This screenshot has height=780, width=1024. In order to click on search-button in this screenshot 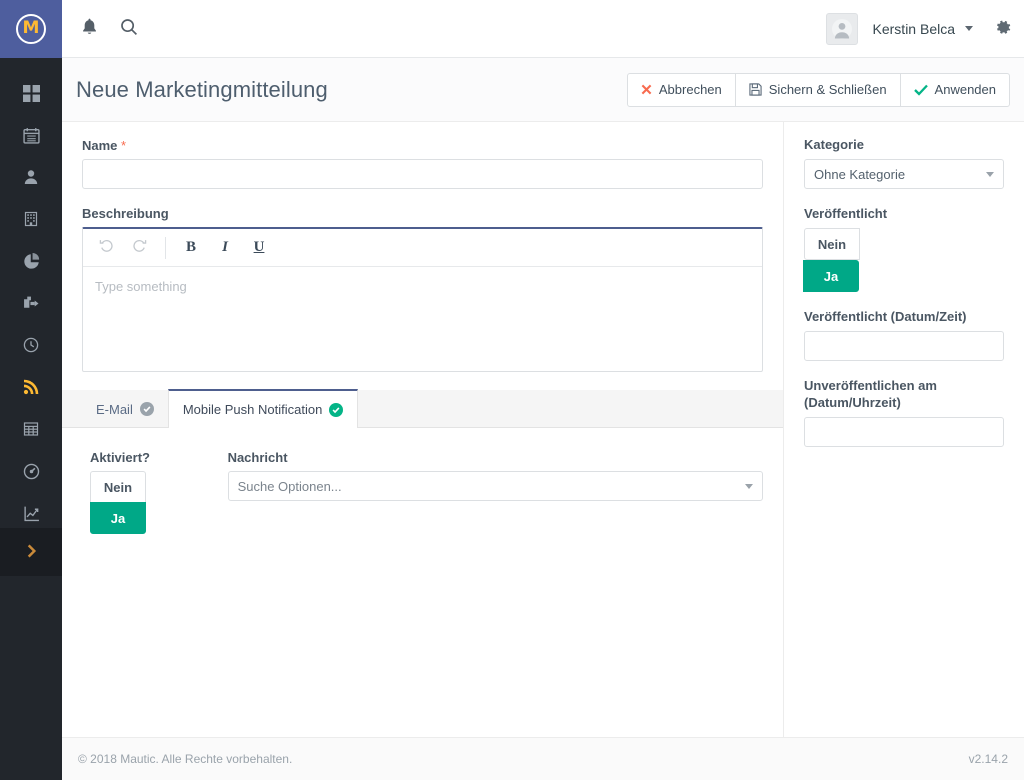, I will do `click(129, 29)`.